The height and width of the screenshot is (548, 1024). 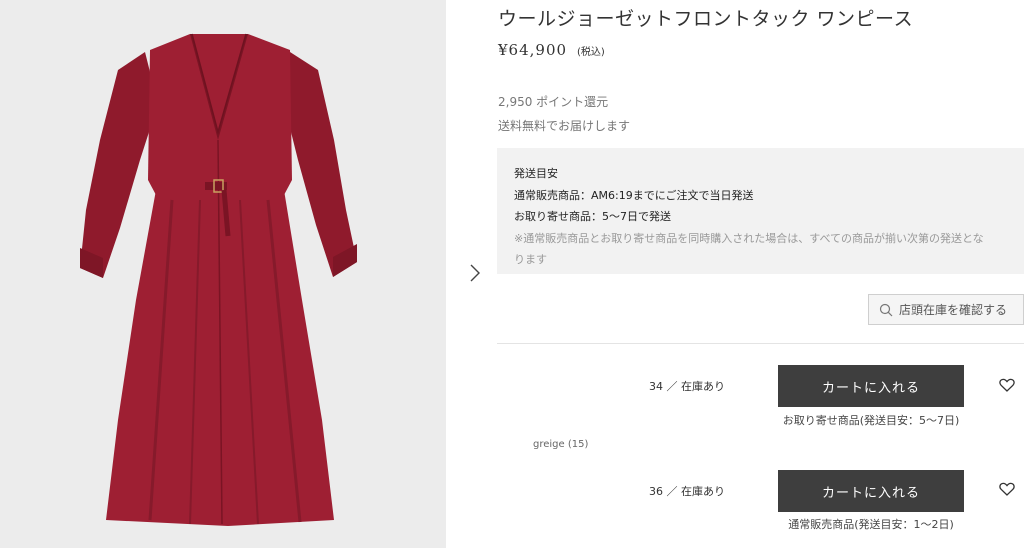 I want to click on shipping-note-2: ります, so click(x=530, y=259).